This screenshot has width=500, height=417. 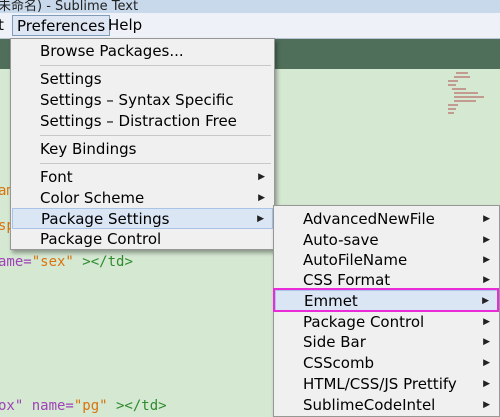 I want to click on menu-item-package-control: Package Control, so click(x=142, y=239).